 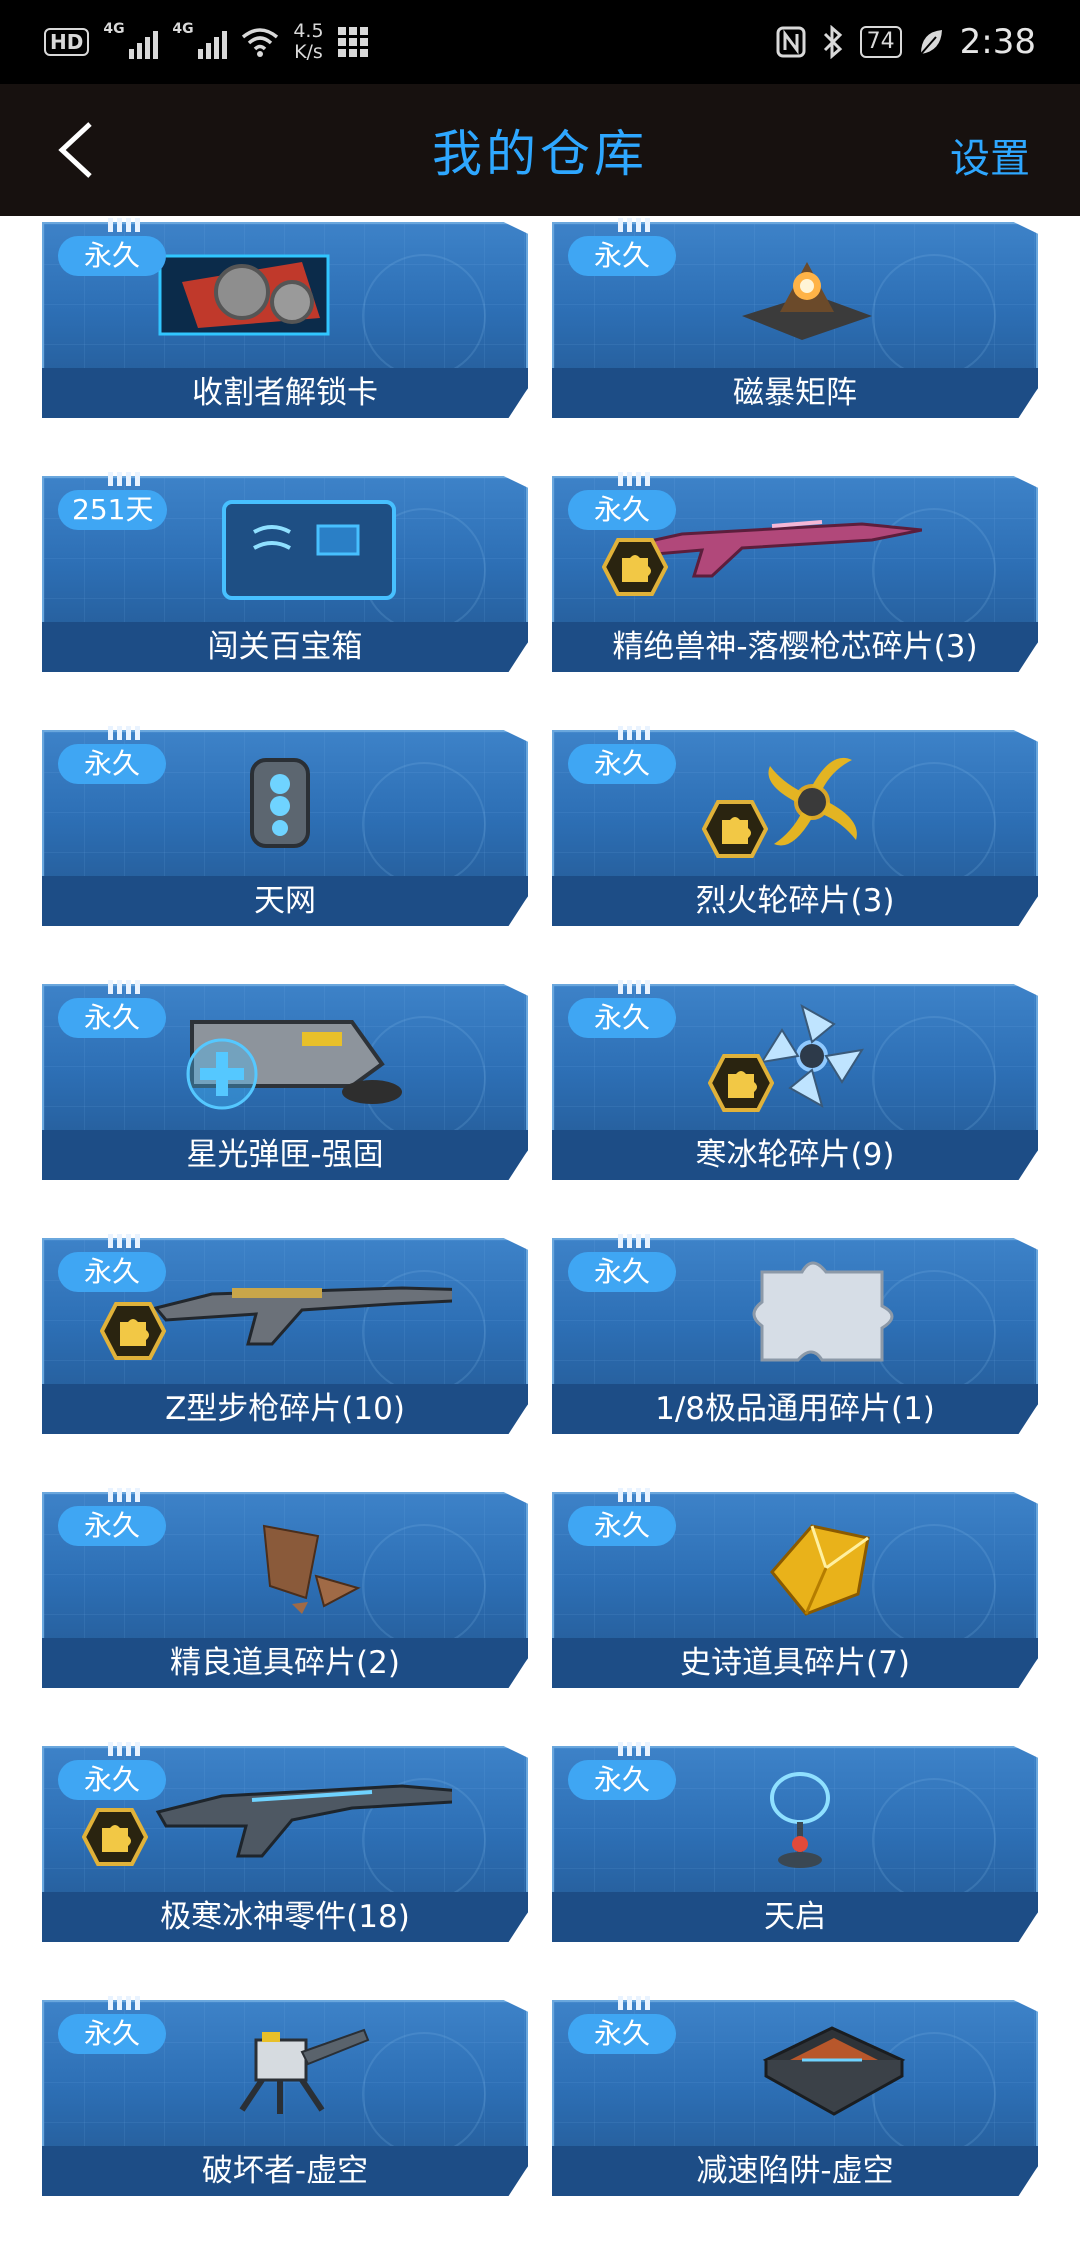 What do you see at coordinates (795, 393) in the screenshot?
I see `item-name: 磁暴矩阵` at bounding box center [795, 393].